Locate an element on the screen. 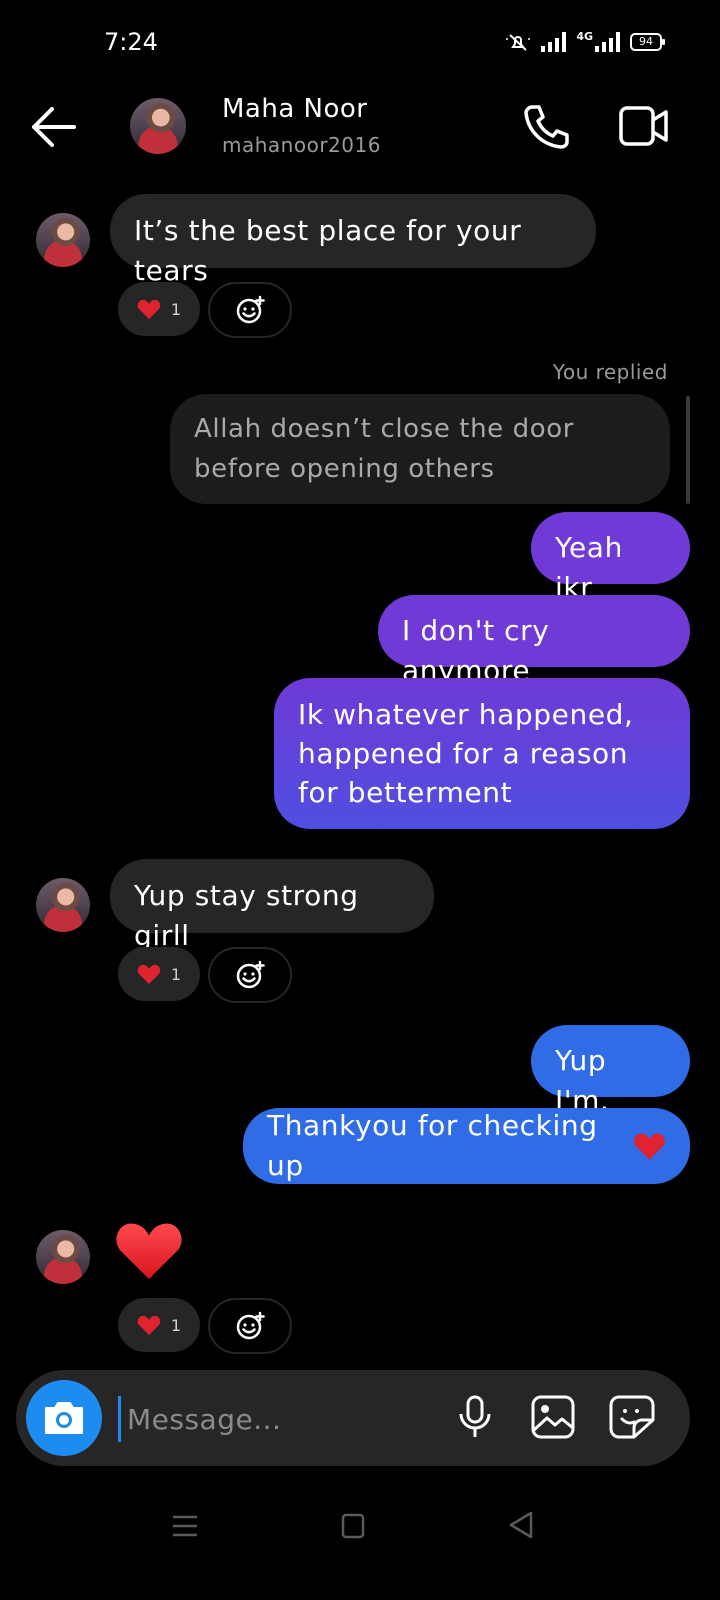  message-text: It’s the best place for your tears is located at coordinates (328, 250).